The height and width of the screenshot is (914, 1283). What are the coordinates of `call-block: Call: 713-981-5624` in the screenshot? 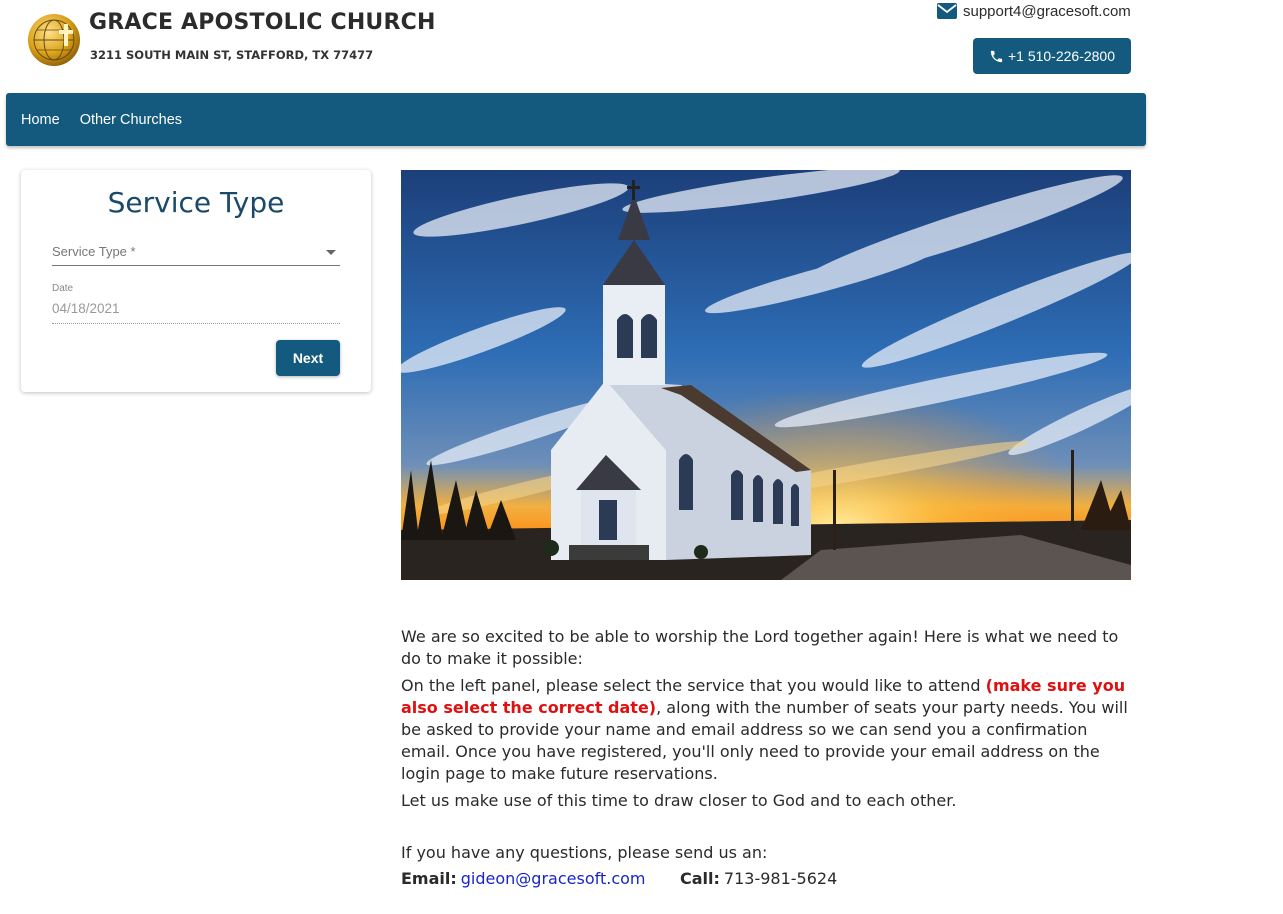 It's located at (758, 878).